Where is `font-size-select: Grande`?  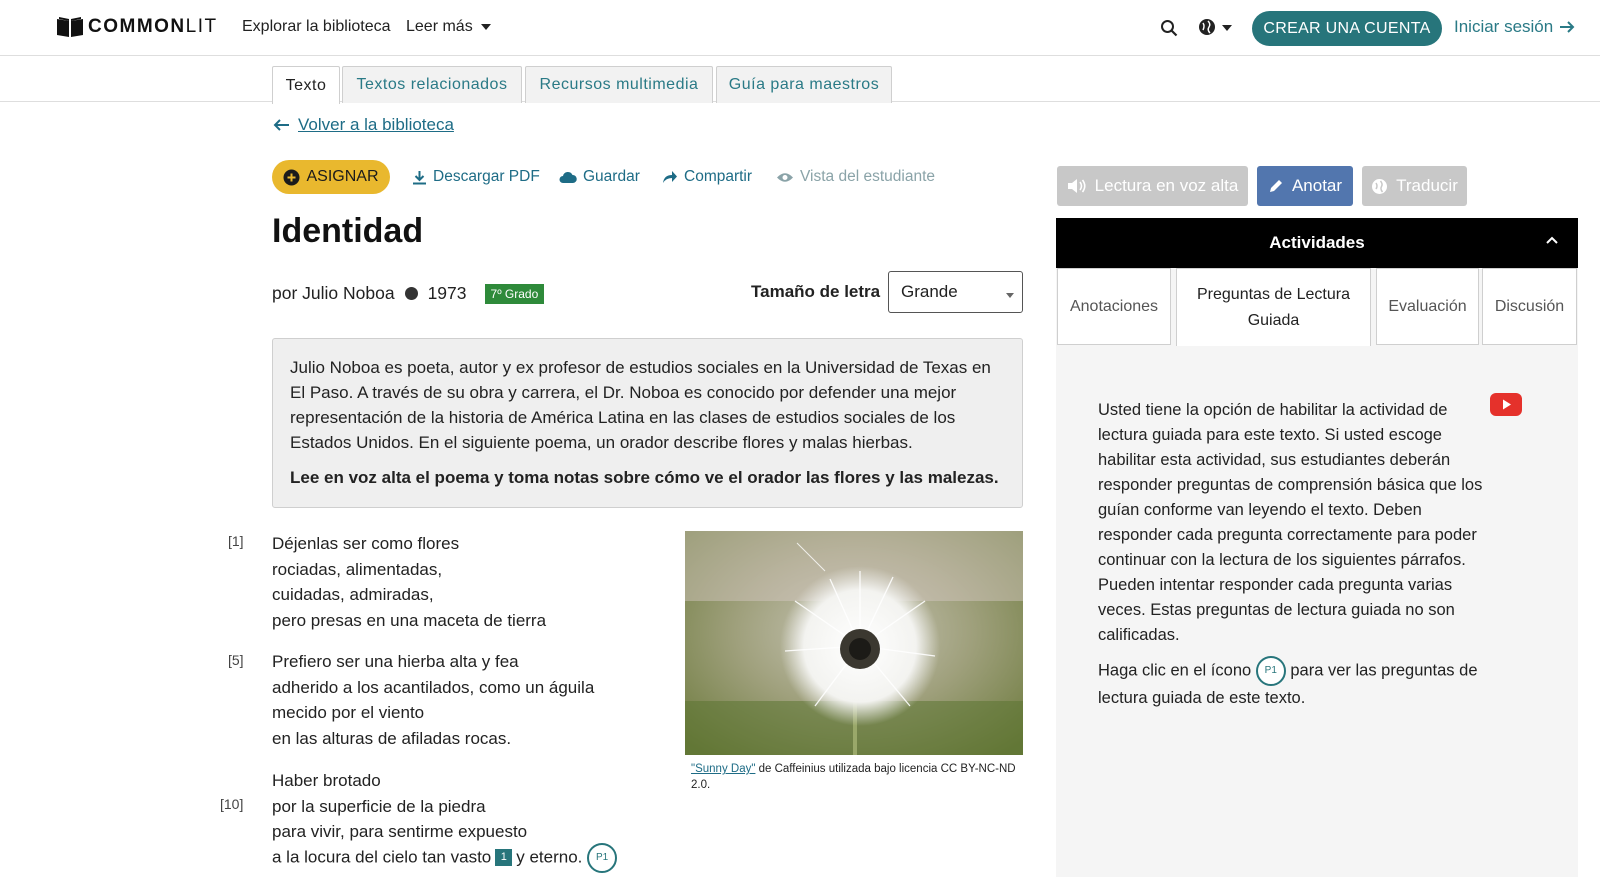 font-size-select: Grande is located at coordinates (955, 292).